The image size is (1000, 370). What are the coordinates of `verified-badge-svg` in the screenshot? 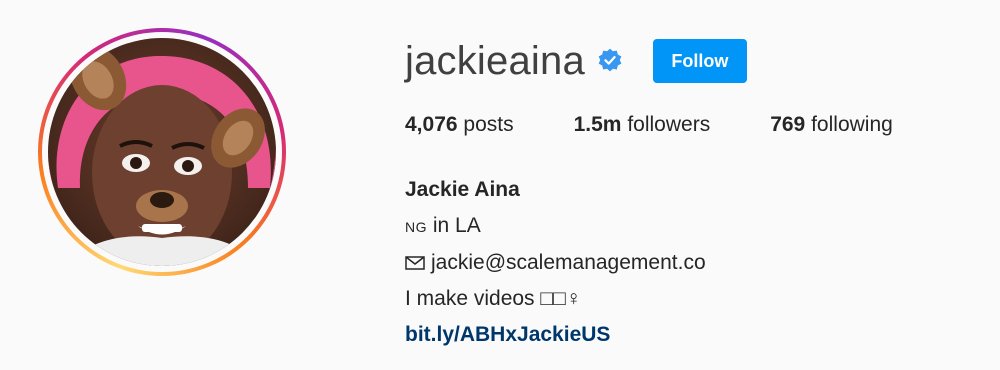 It's located at (610, 60).